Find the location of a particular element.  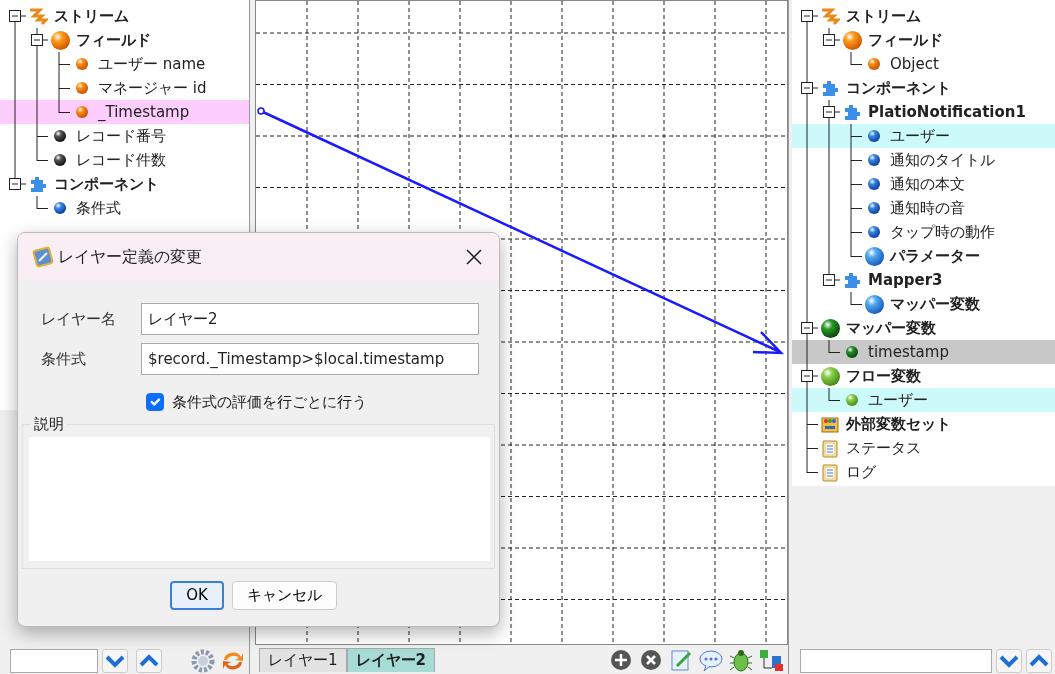

tree-item: タップ時の動作 is located at coordinates (942, 232).